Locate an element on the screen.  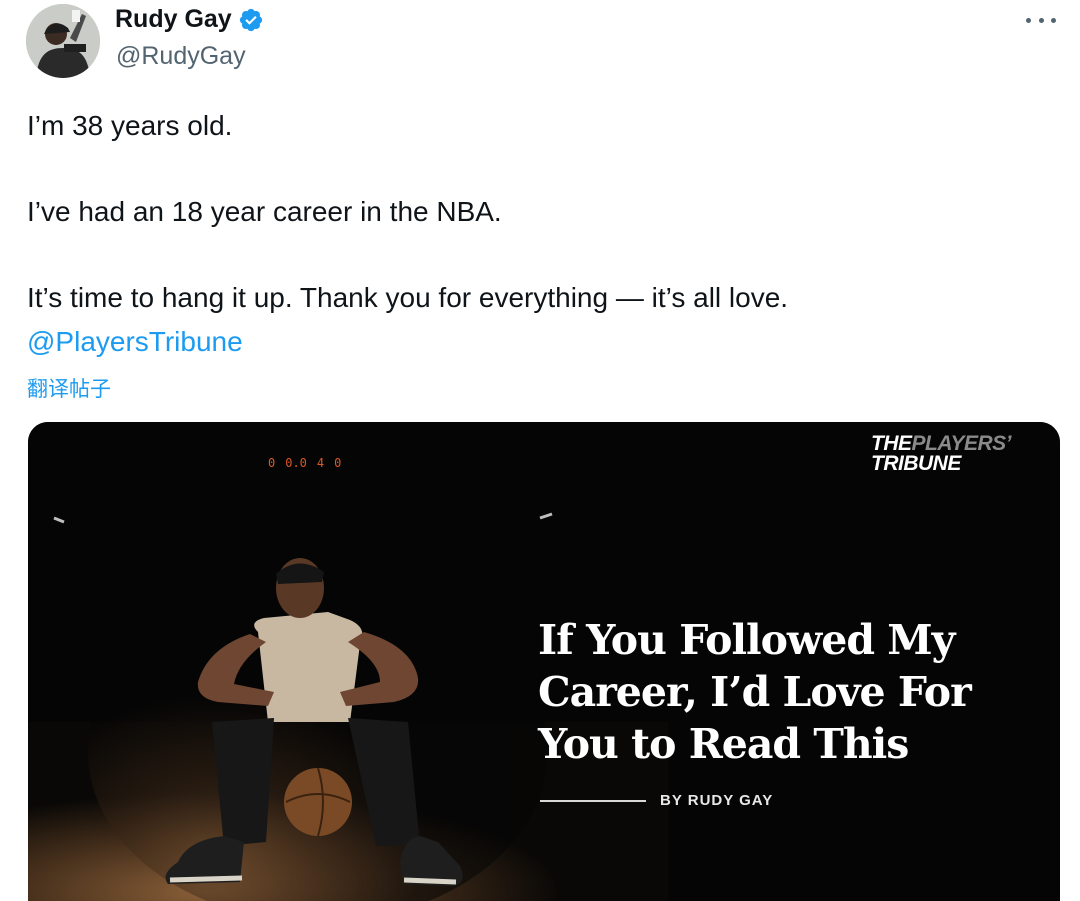
brand-tribune: TRIBUNE is located at coordinates (916, 463).